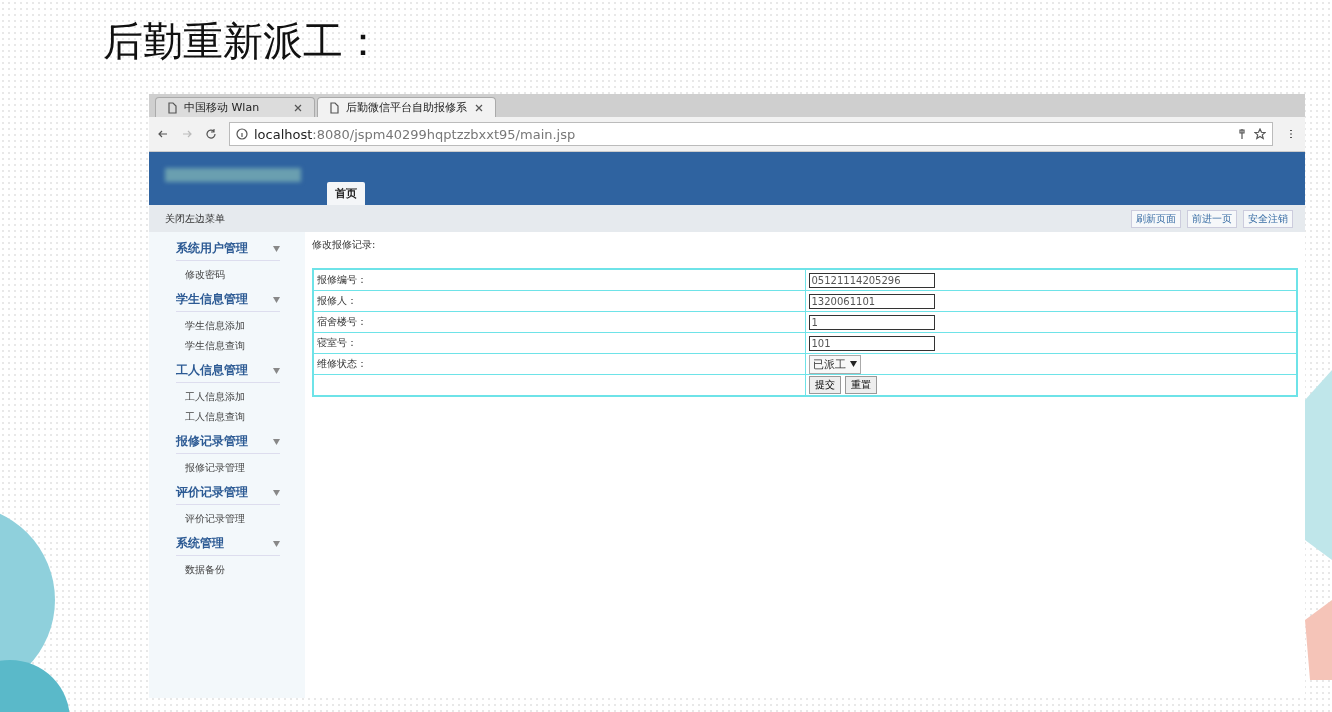 The width and height of the screenshot is (1332, 712). I want to click on input-field: 05121114205296, so click(871, 280).